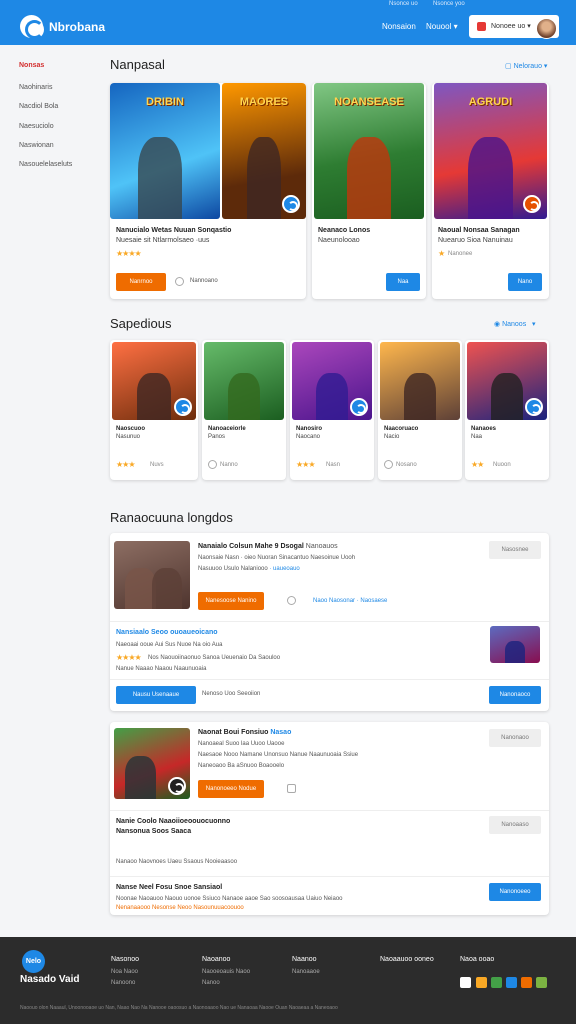  What do you see at coordinates (45, 164) in the screenshot?
I see `sidebar-item-6: Nasouelelaseluts` at bounding box center [45, 164].